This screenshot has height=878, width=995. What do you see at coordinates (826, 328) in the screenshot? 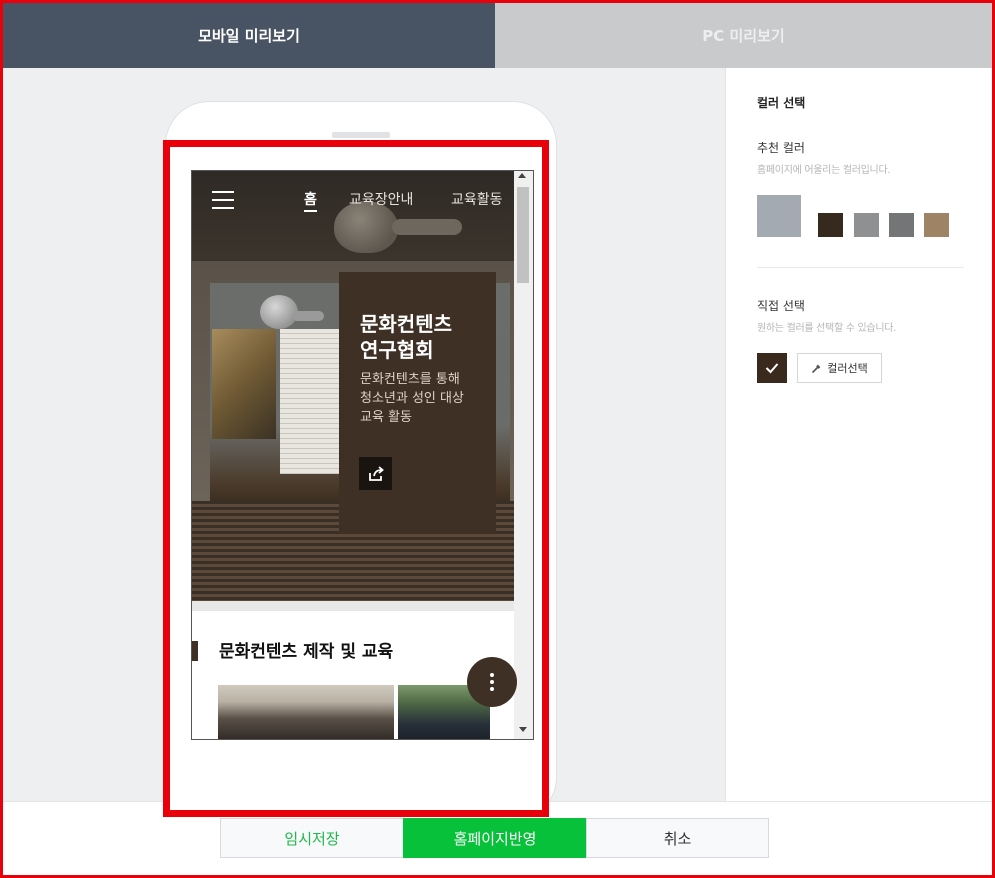
I see `direct-color-desc: 원하는 컬러를 선택할 수 있습니다.` at bounding box center [826, 328].